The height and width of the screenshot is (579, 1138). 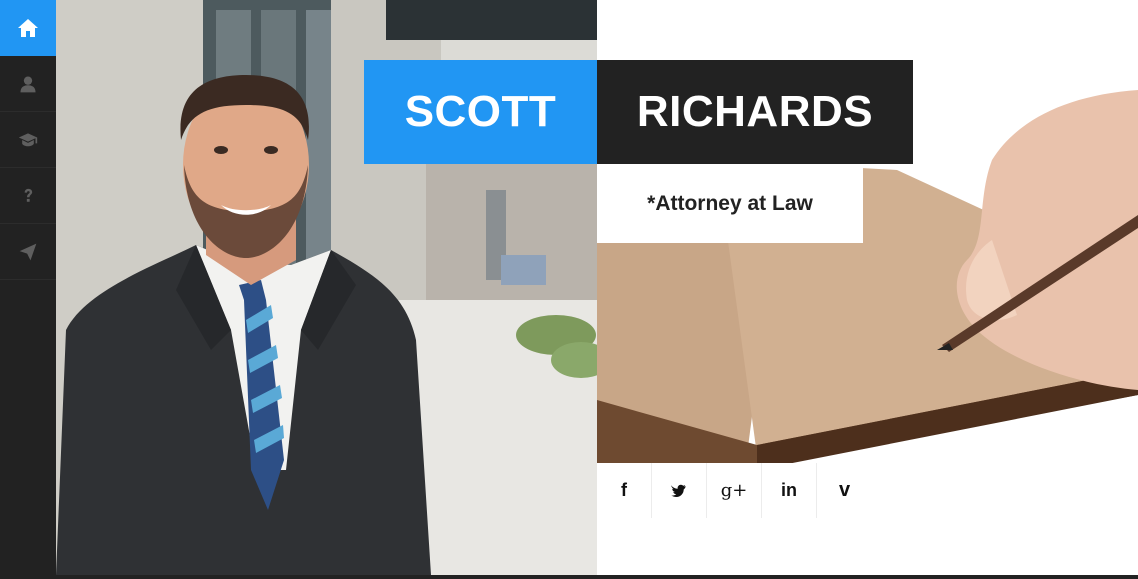 I want to click on vimeo-icon: v, so click(x=844, y=490).